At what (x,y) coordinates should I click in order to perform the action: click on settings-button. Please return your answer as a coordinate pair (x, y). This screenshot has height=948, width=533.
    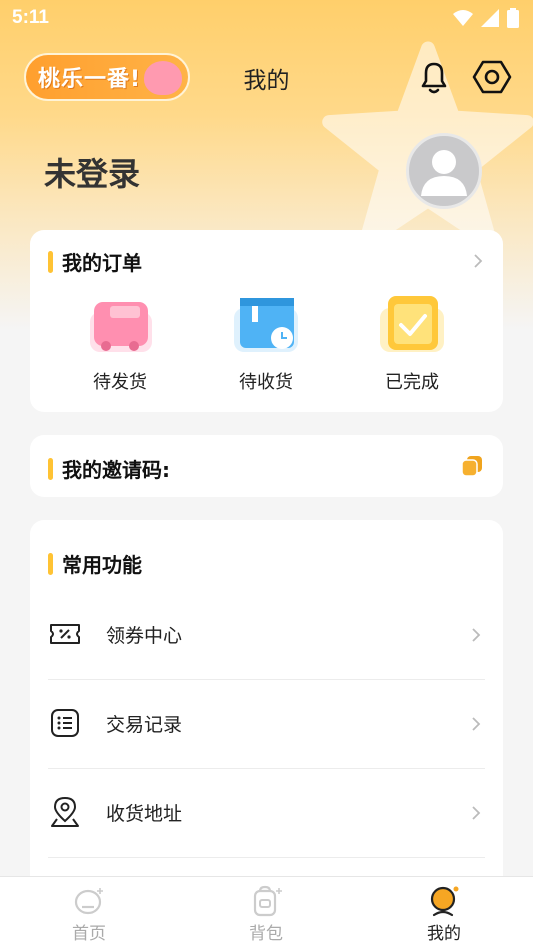
    Looking at the image, I should click on (492, 77).